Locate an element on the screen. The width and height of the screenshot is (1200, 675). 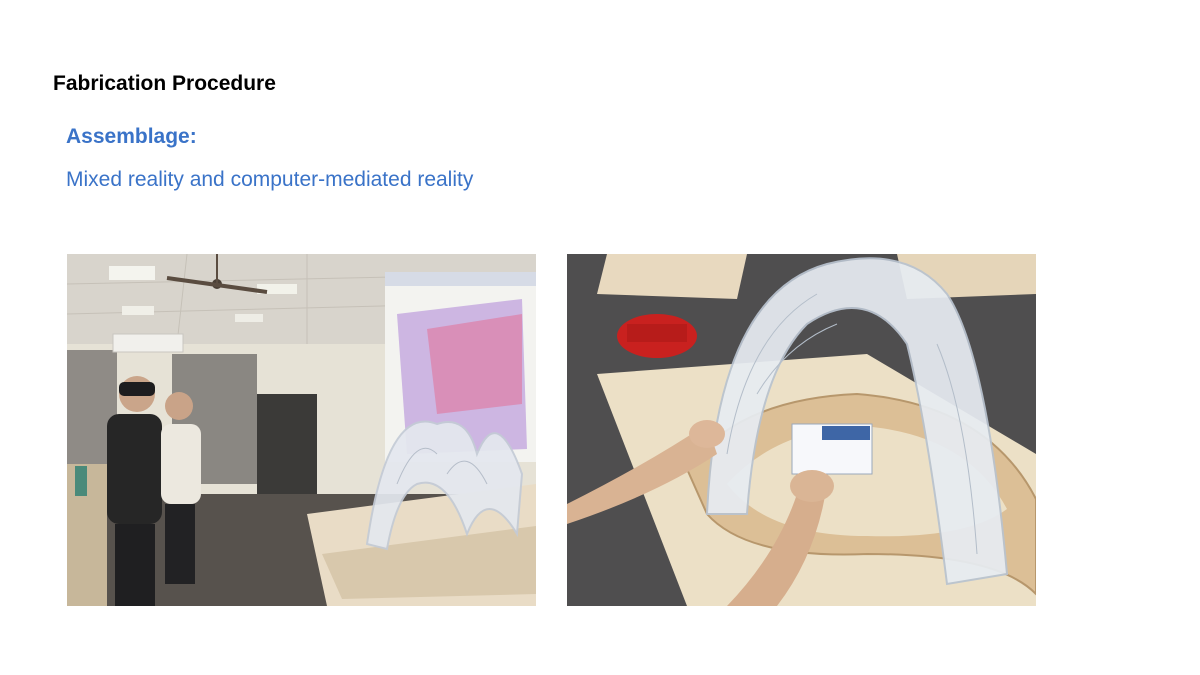
section-heading: Assemblage: is located at coordinates (131, 136).